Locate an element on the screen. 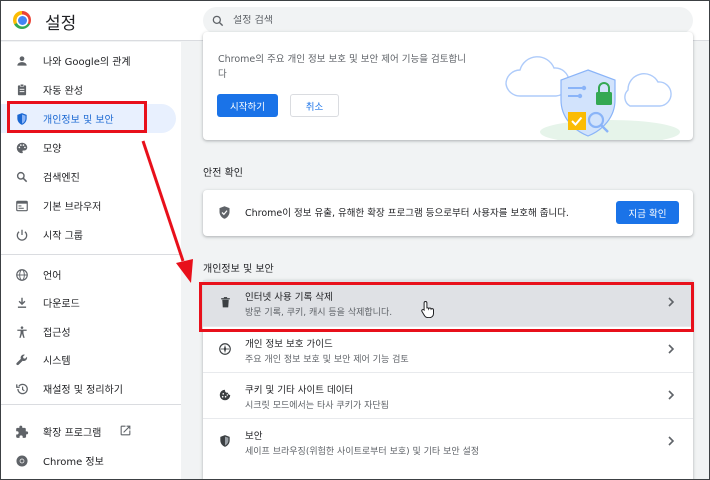 The height and width of the screenshot is (480, 710). privacy-guide-illustration is located at coordinates (592, 98).